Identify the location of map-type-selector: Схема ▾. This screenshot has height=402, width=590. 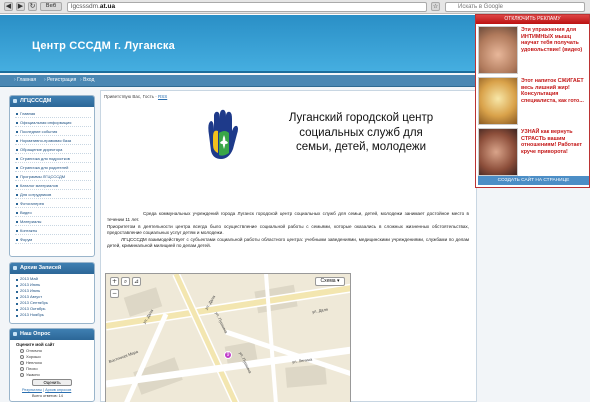
(330, 281).